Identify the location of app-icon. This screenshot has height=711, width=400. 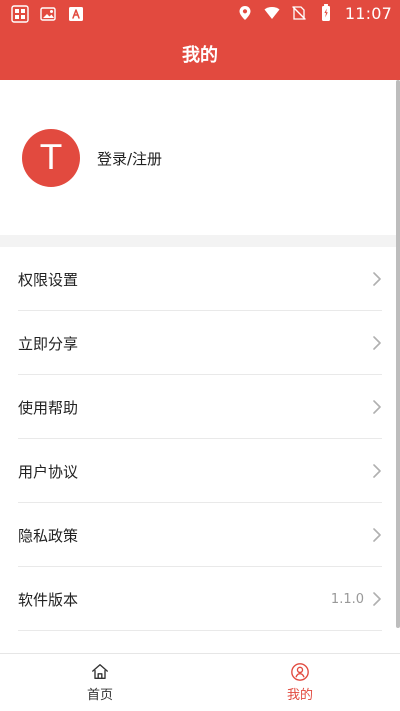
(20, 14).